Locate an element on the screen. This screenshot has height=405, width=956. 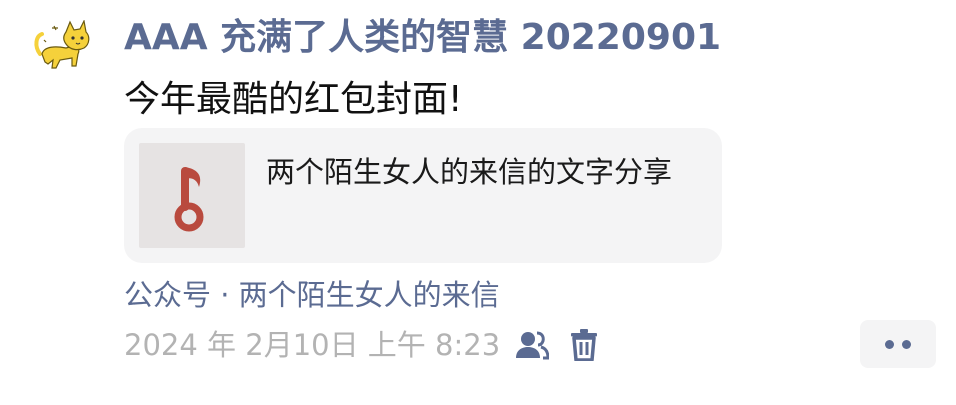
post-timestamp: 2024 年 2月10日 上午 8:23 is located at coordinates (312, 345).